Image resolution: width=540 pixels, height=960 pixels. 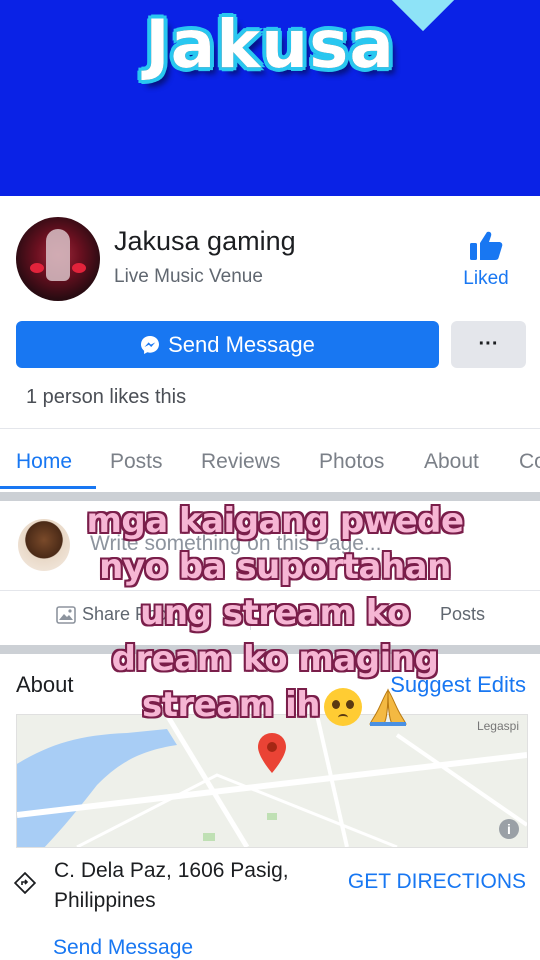 I want to click on map-pin-icon, so click(x=272, y=753).